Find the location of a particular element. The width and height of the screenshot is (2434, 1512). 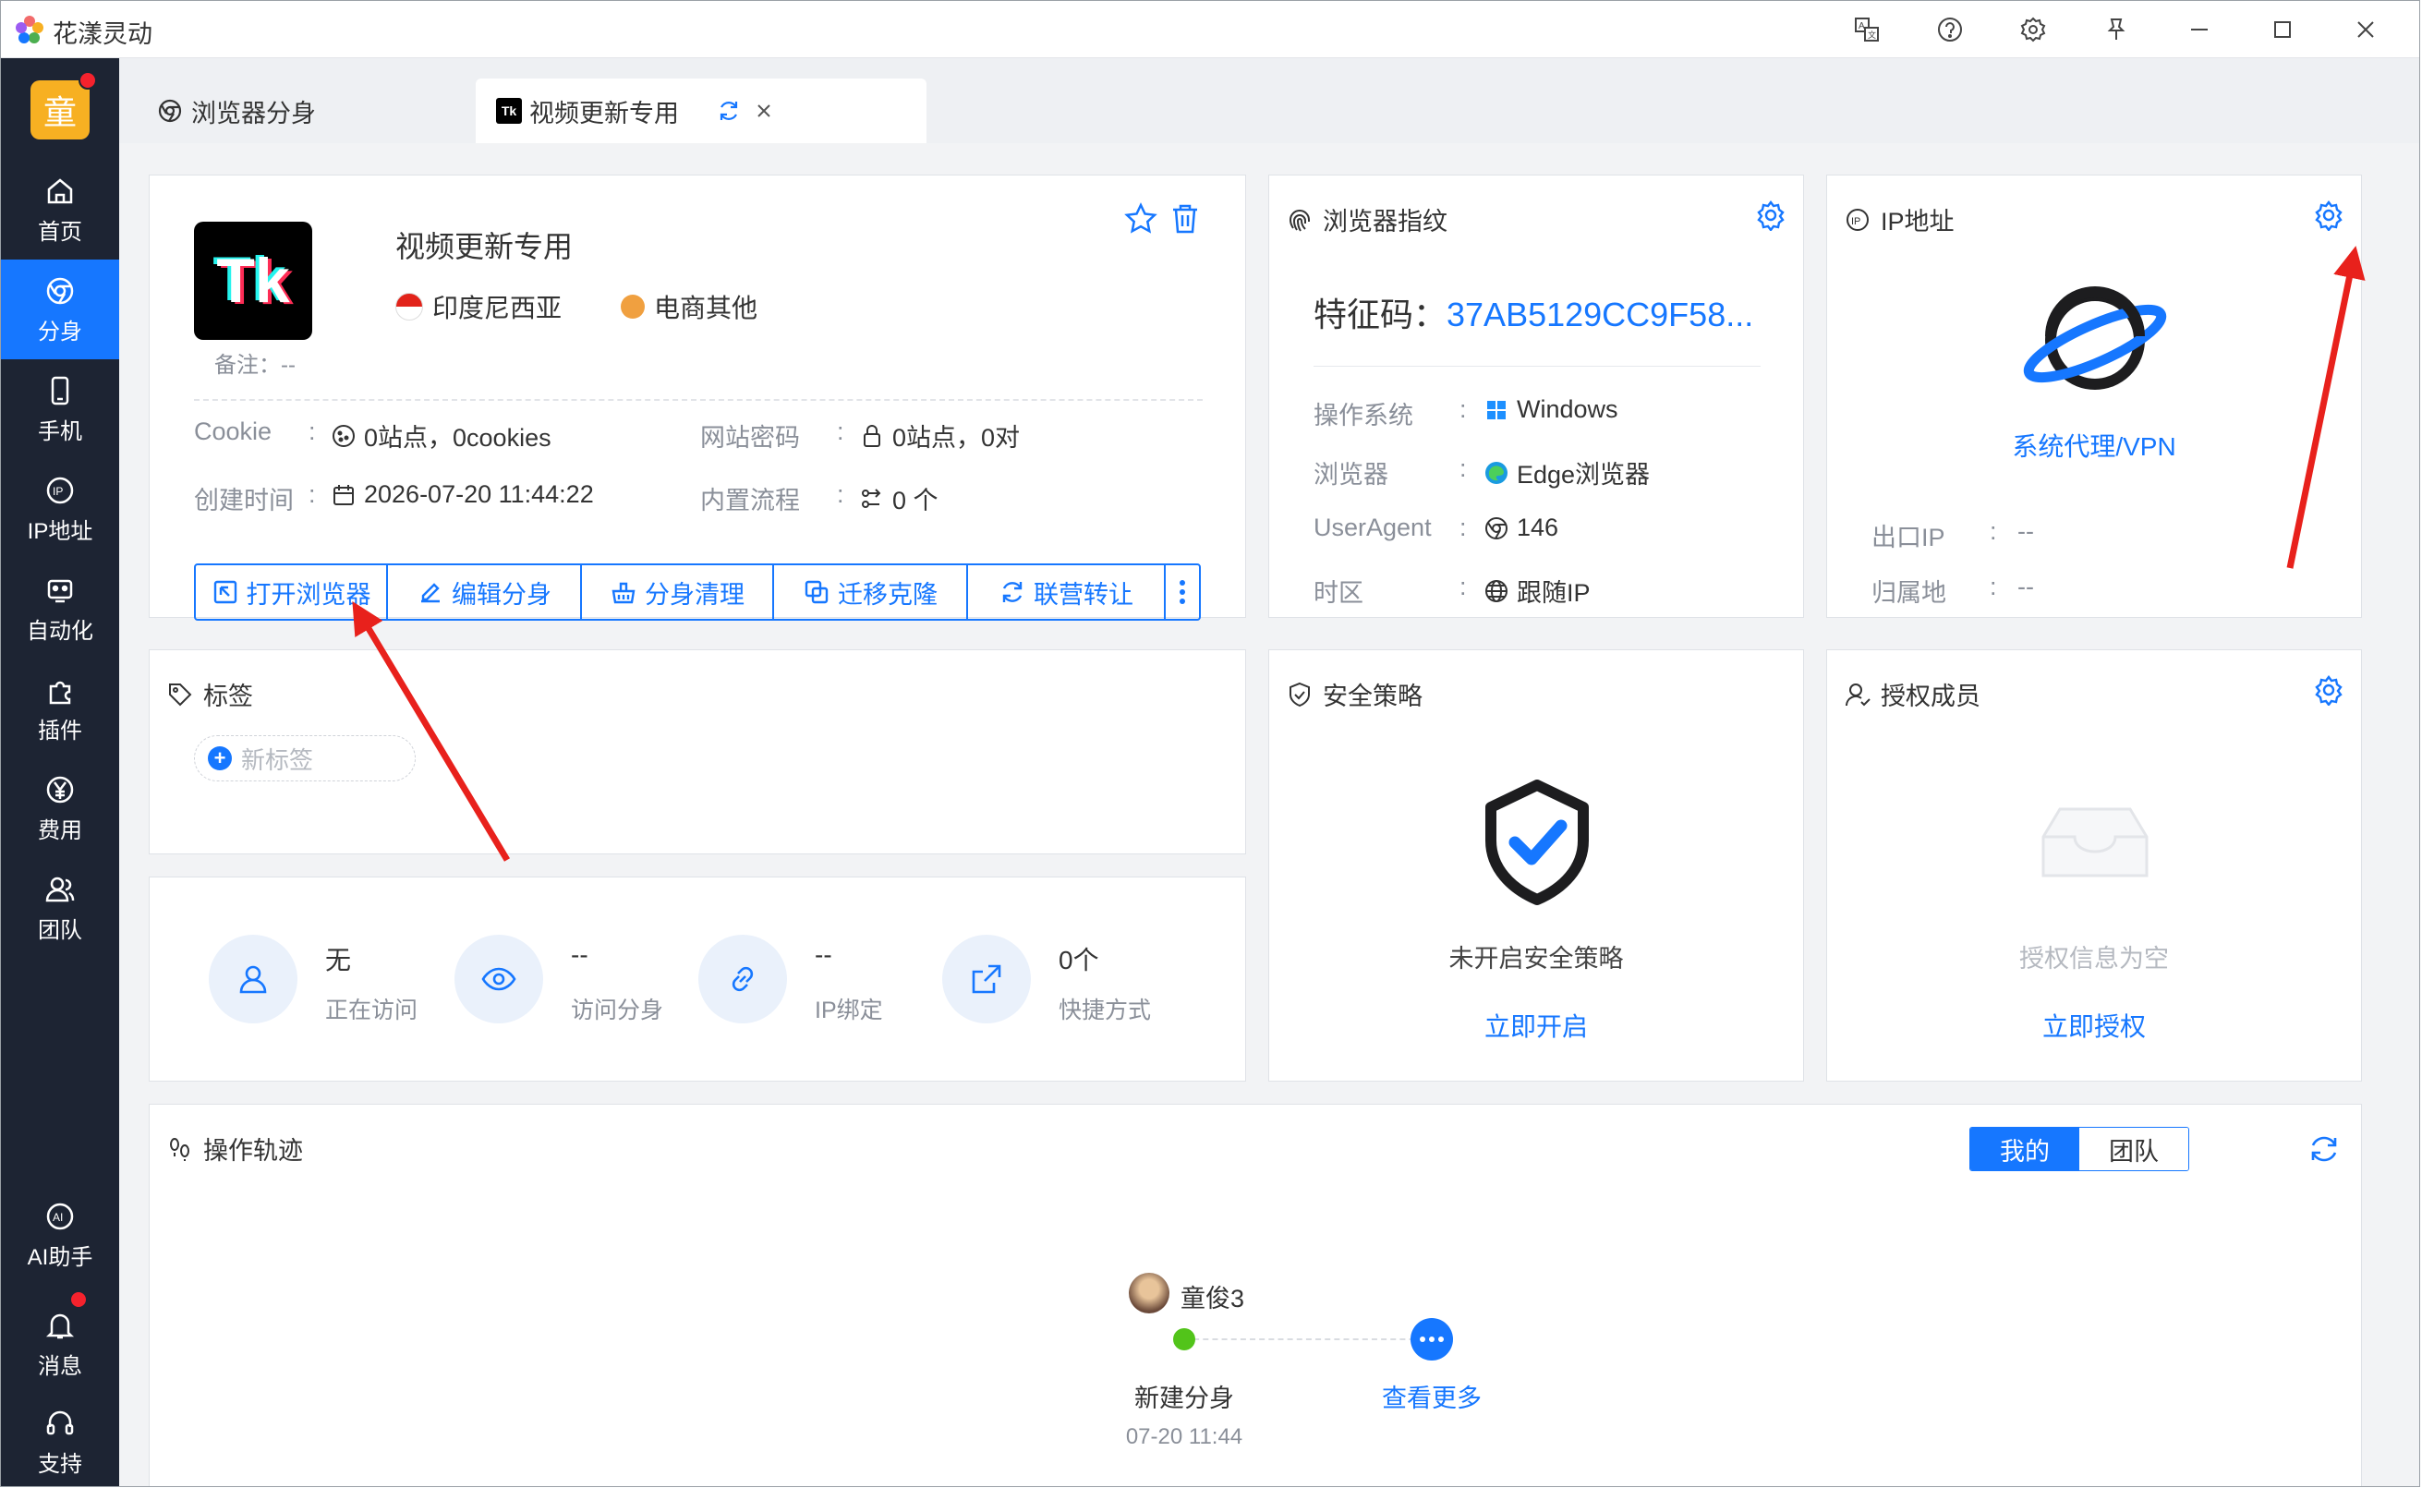

user-icon is located at coordinates (253, 980).